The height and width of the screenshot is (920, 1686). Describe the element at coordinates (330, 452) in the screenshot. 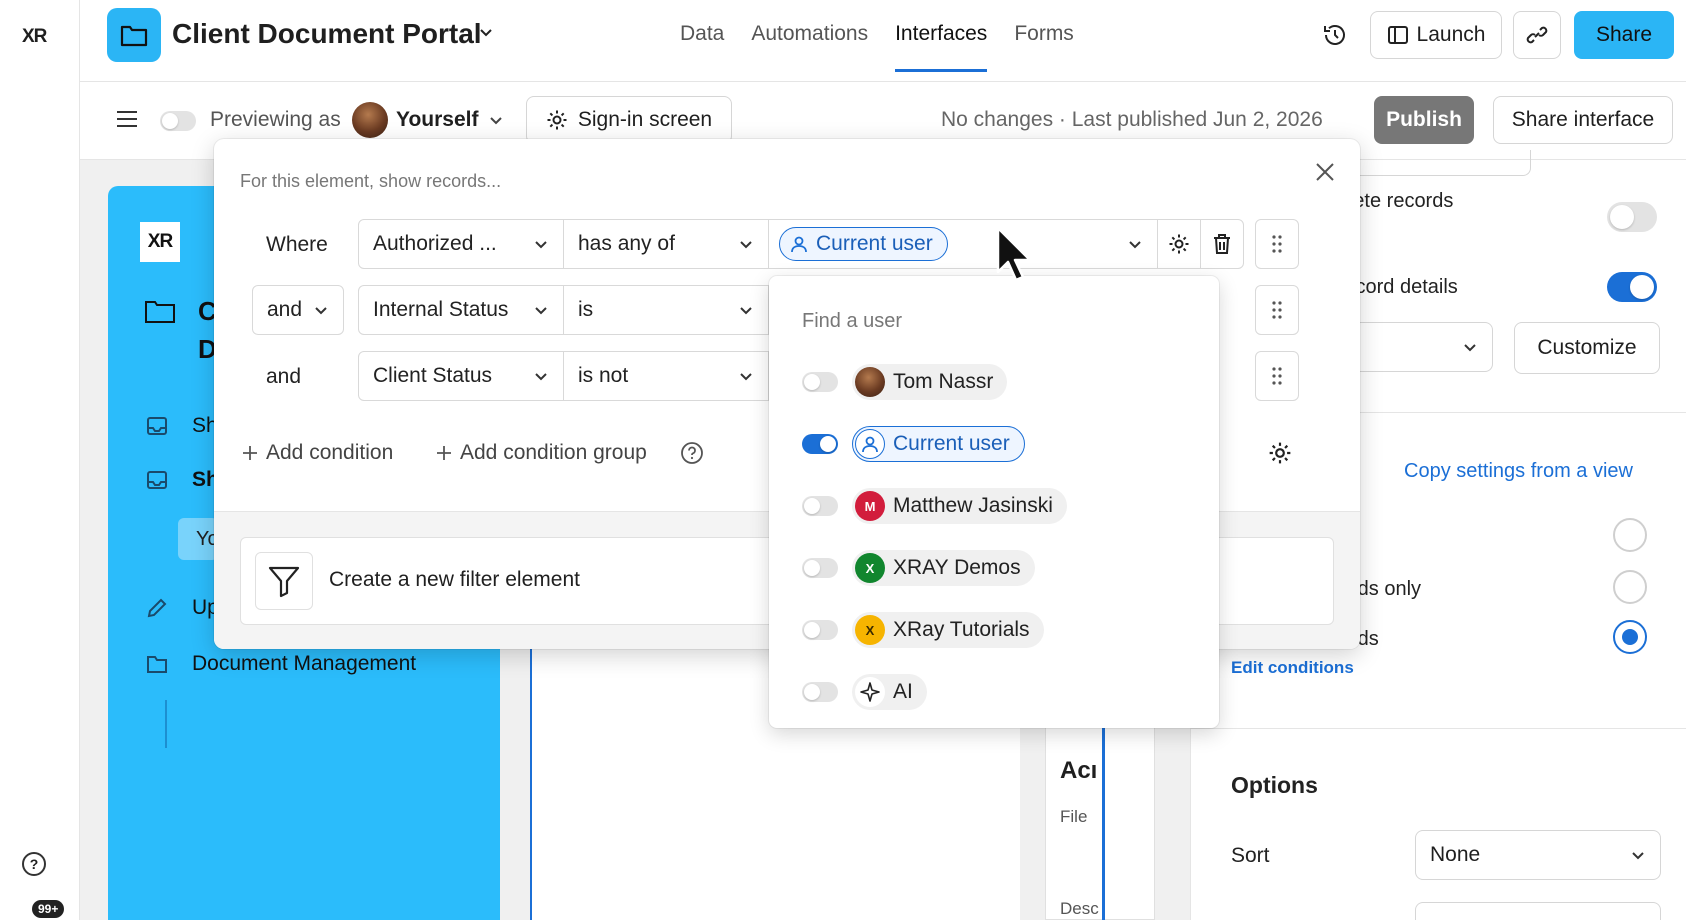

I see `add-condition-label: Add condition` at that location.